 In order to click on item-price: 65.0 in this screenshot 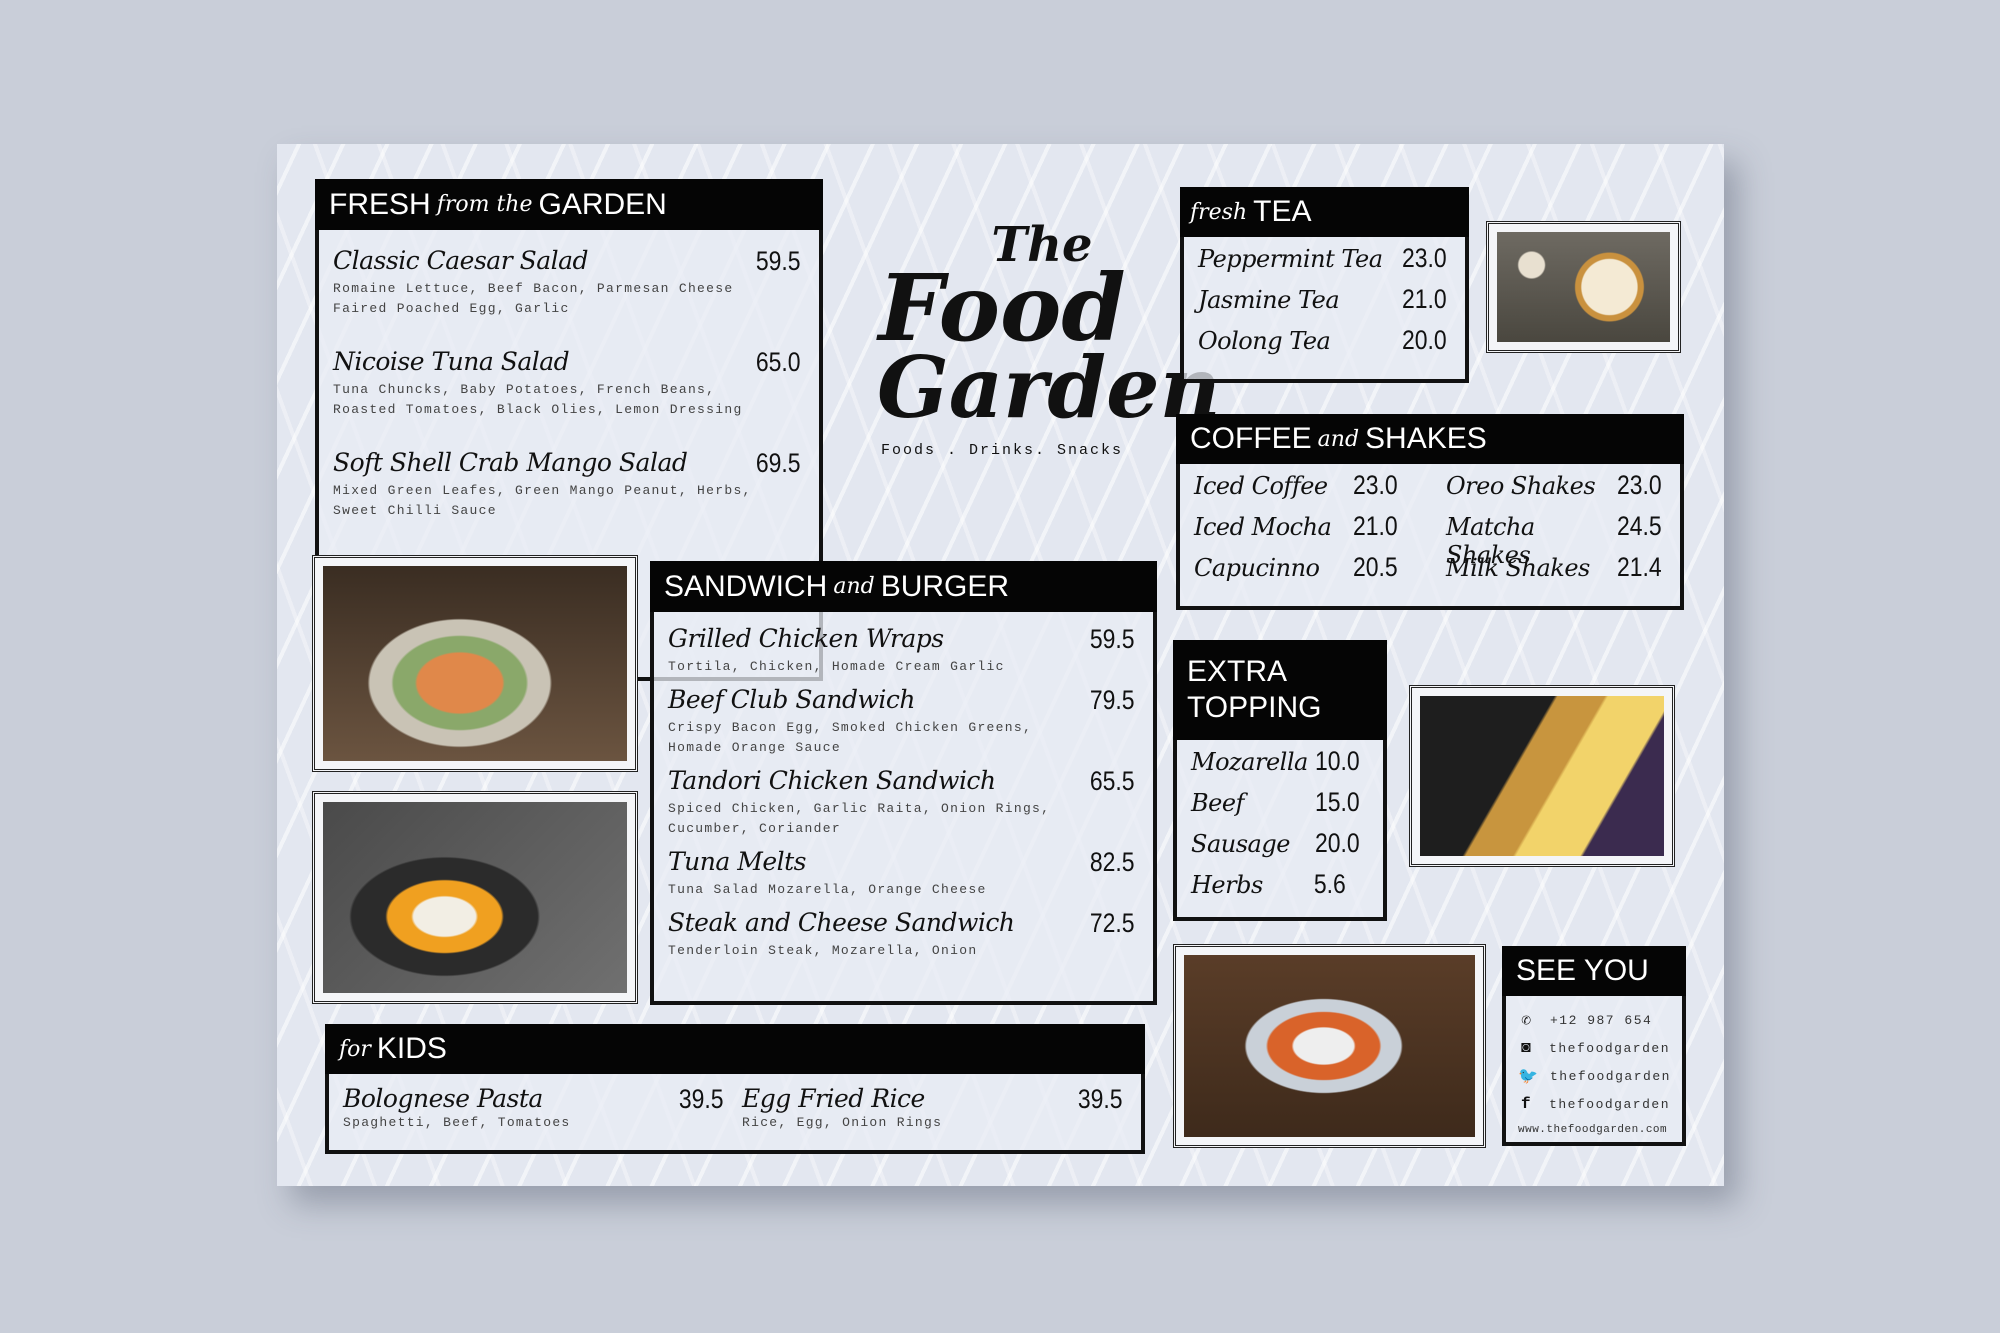, I will do `click(778, 362)`.